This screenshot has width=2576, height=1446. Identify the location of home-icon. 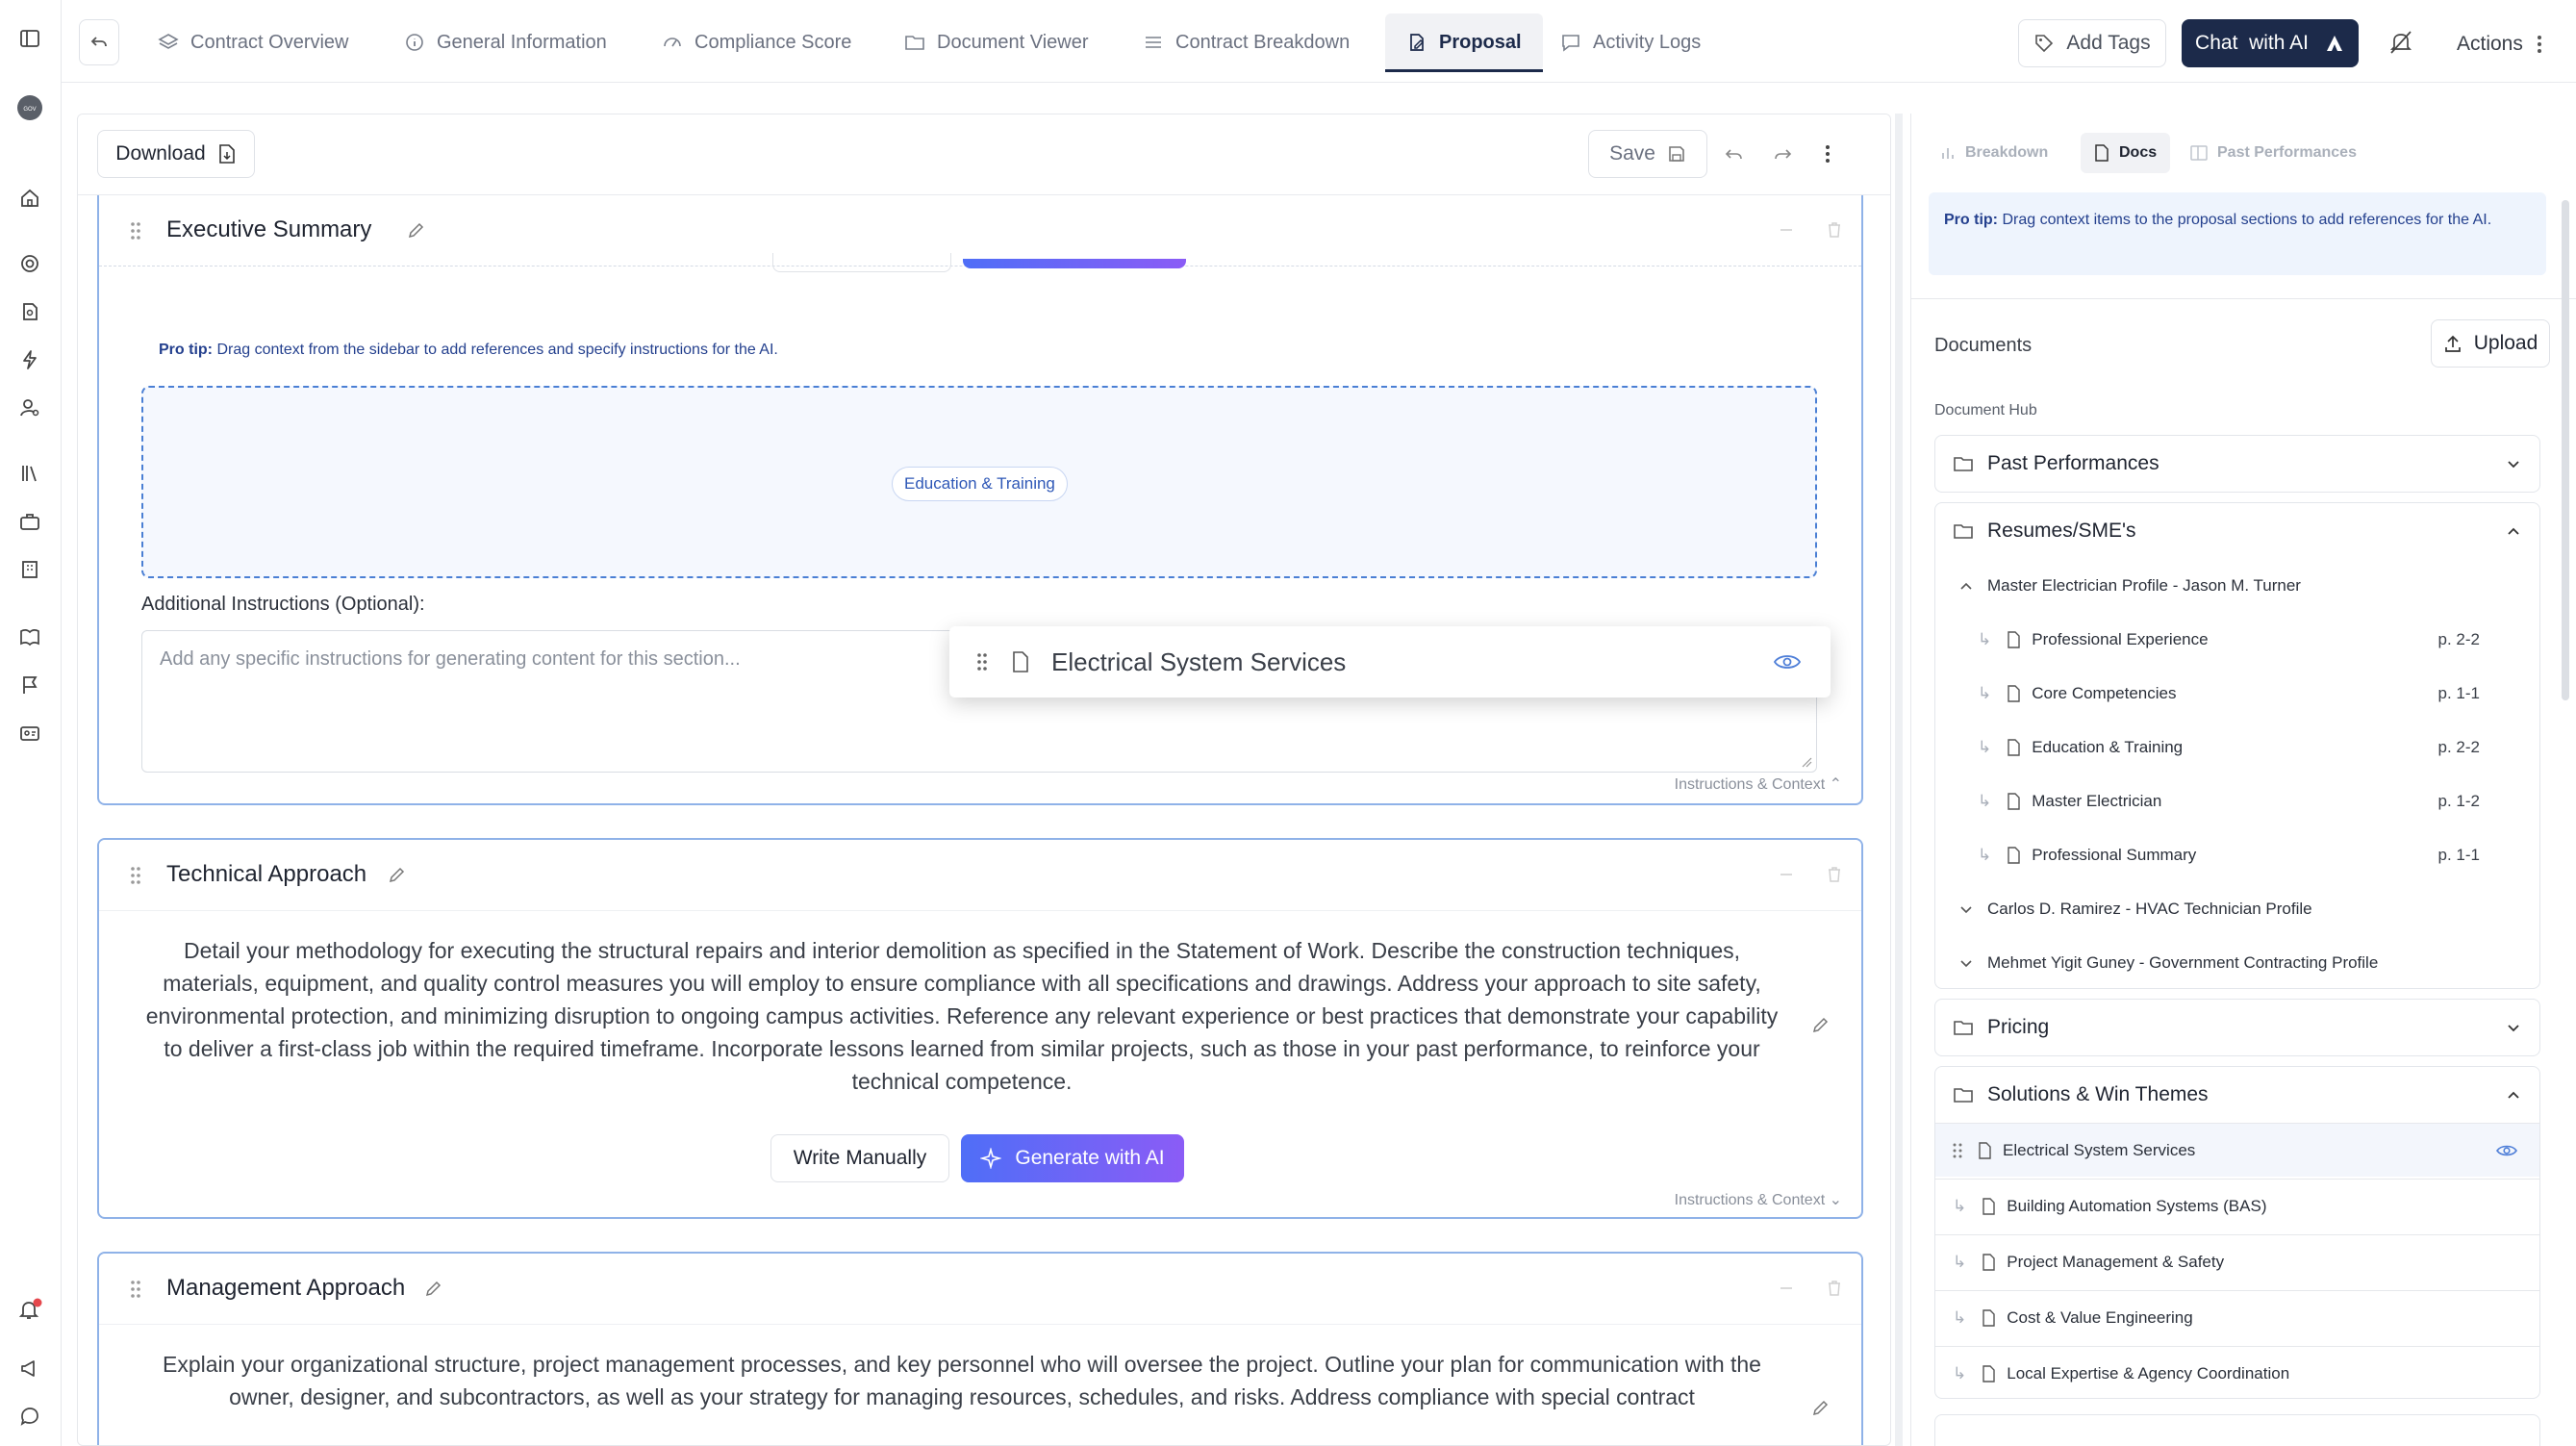
(29, 198).